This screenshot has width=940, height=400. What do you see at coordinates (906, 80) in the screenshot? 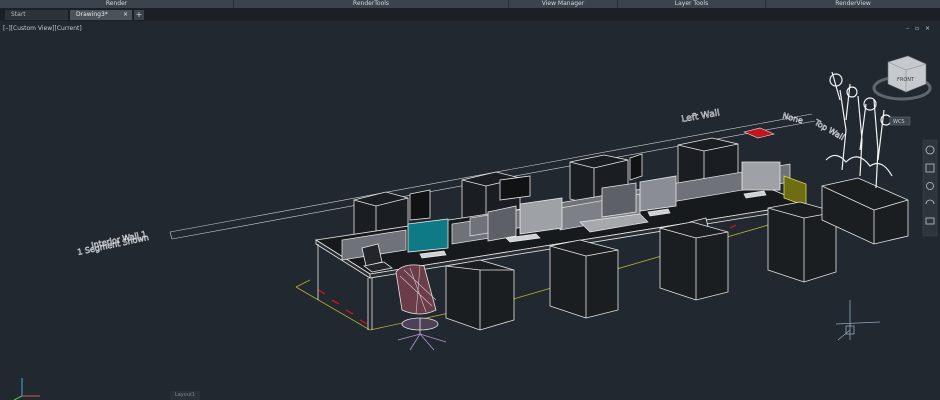
I see `viewcube-face-label: FRONT` at bounding box center [906, 80].